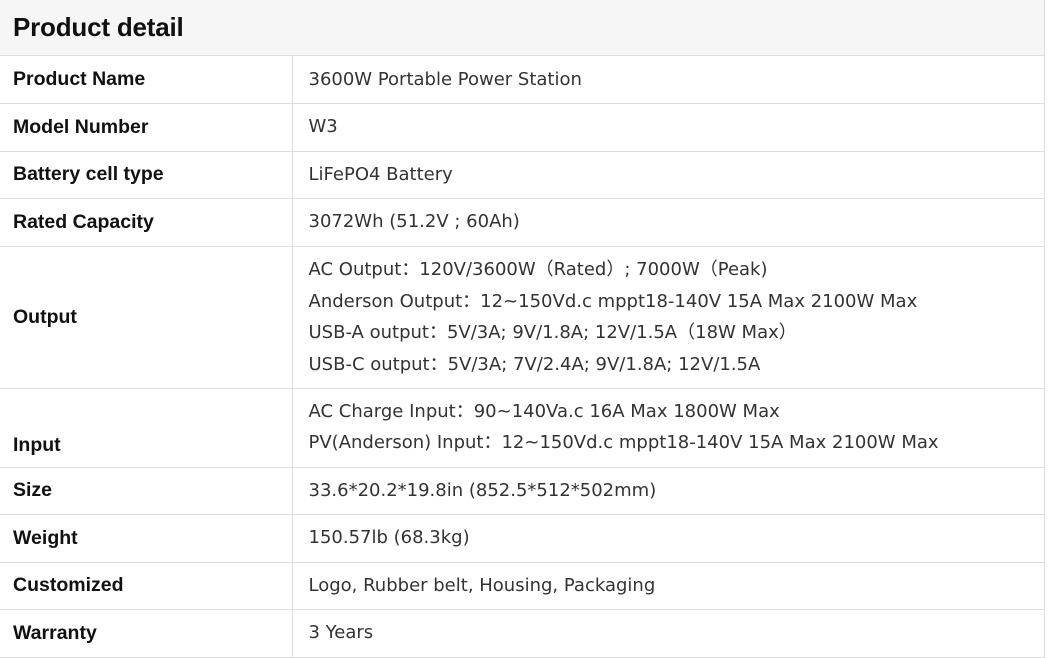 The height and width of the screenshot is (658, 1054). I want to click on table-row: Warranty 3 Years, so click(522, 633).